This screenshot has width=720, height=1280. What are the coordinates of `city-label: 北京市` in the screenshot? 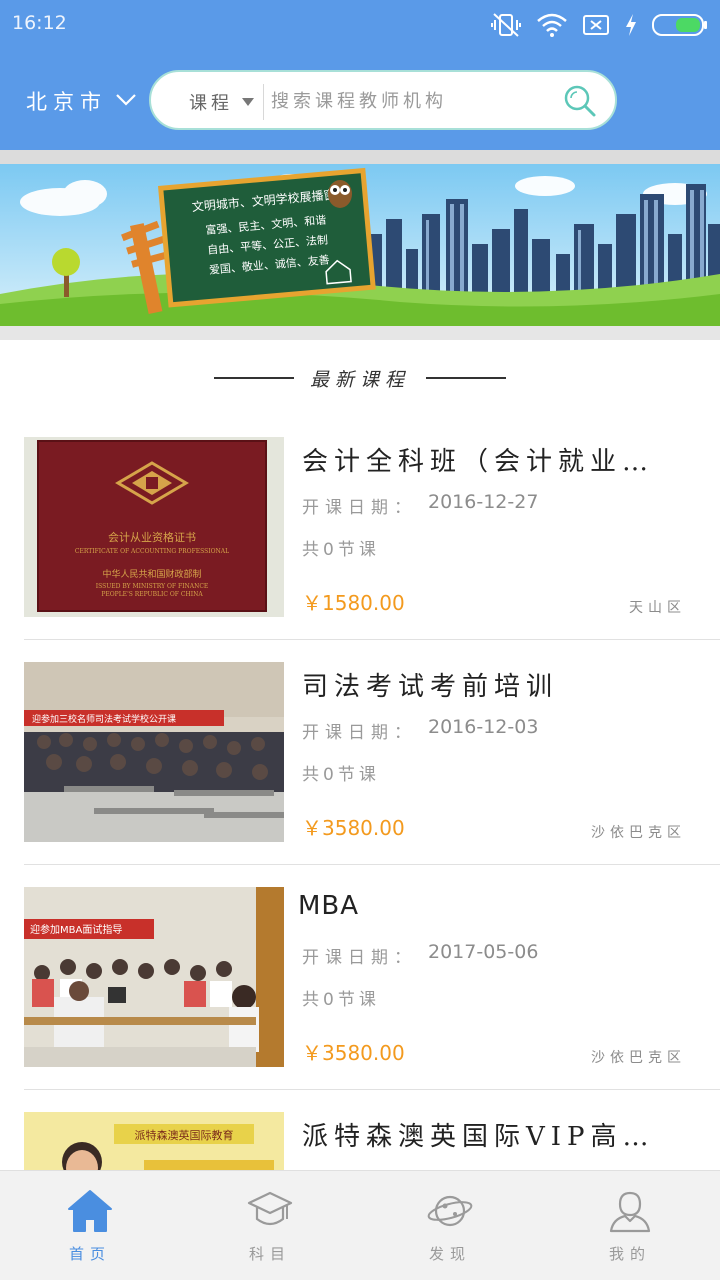 It's located at (66, 102).